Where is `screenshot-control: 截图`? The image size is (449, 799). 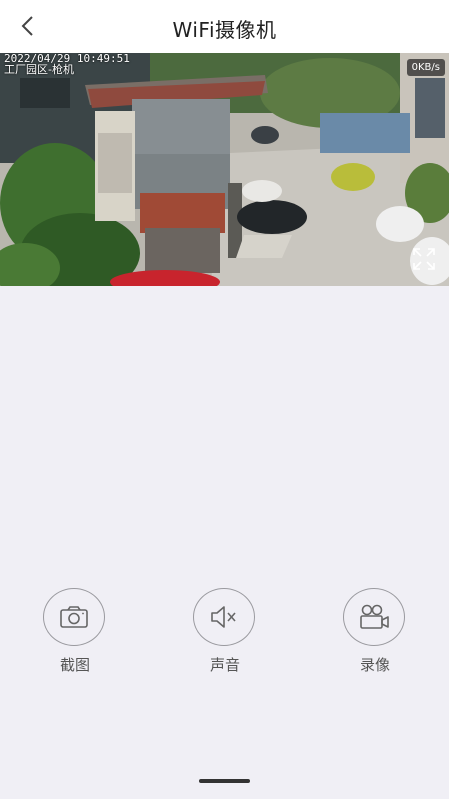
screenshot-control: 截图 is located at coordinates (75, 631).